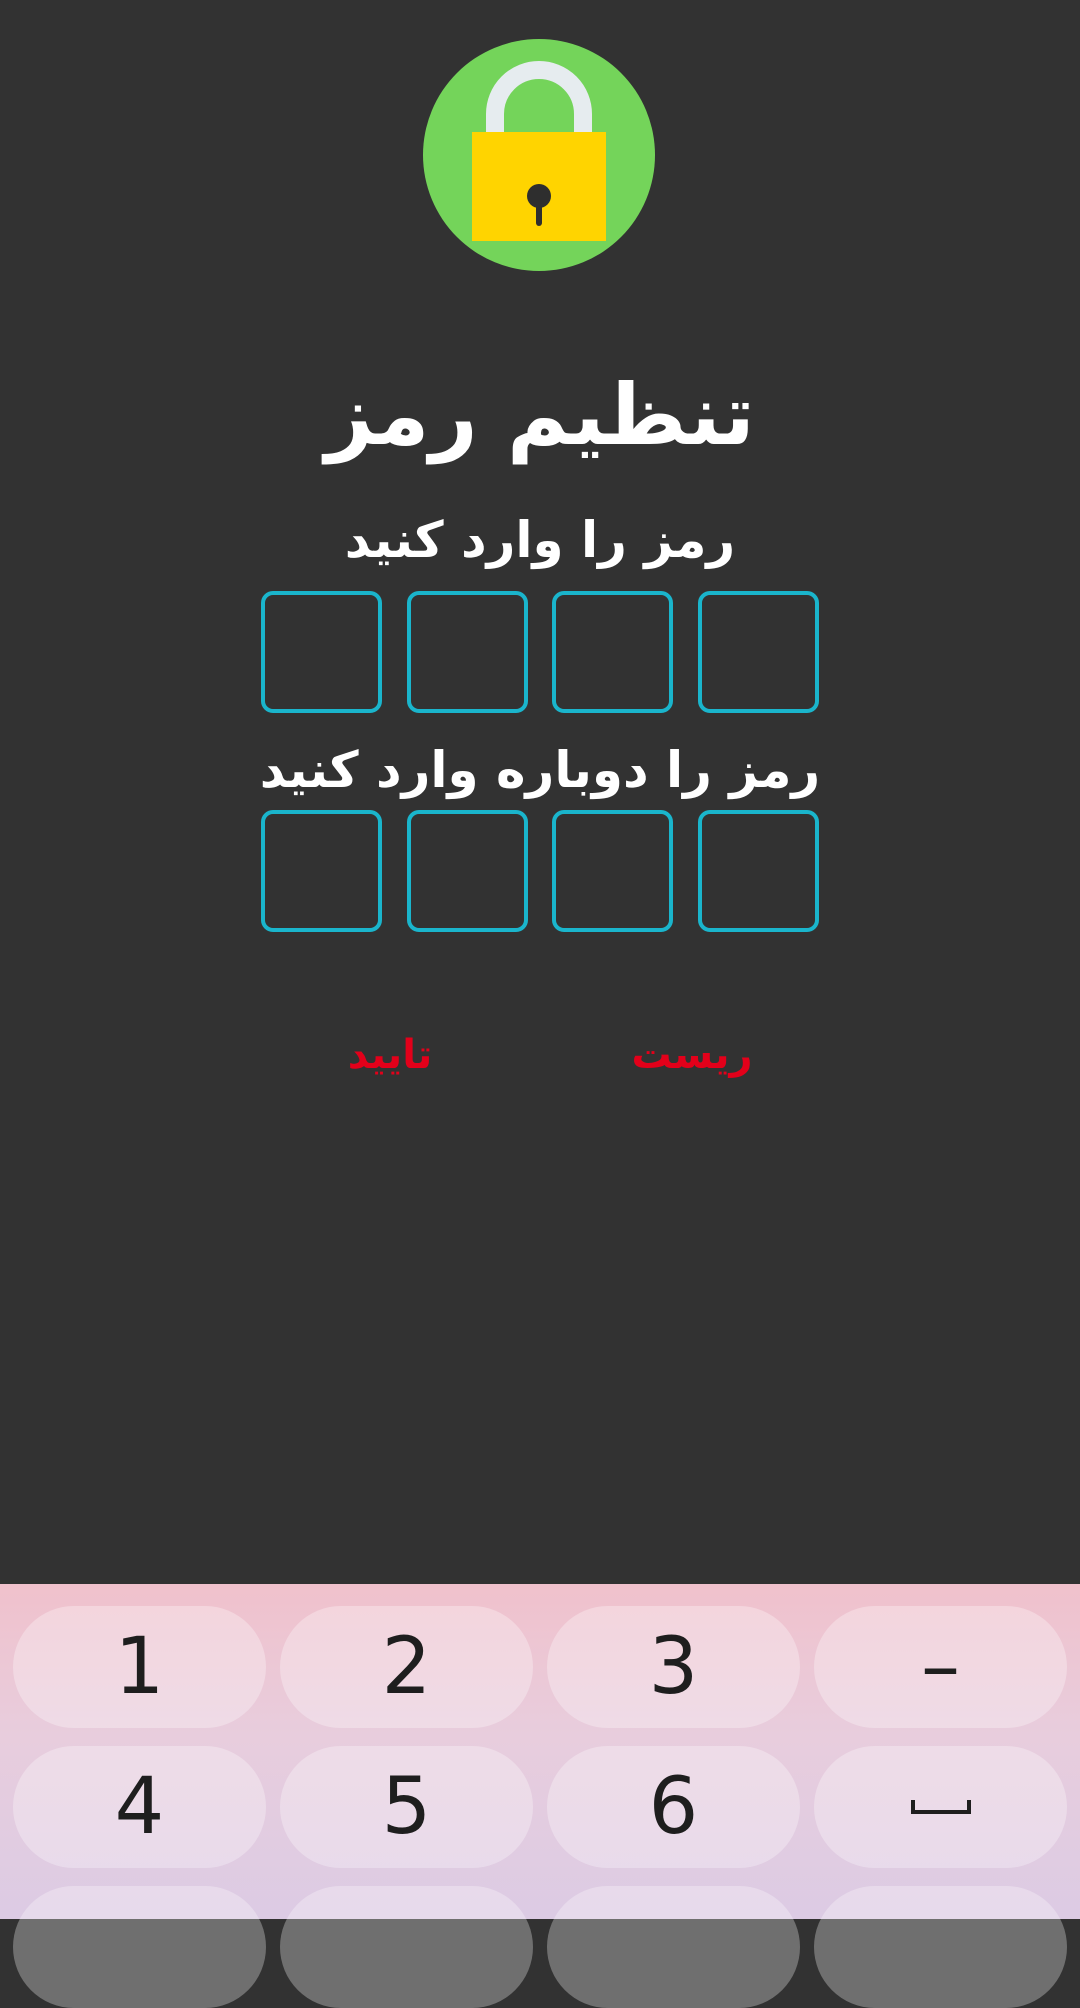  What do you see at coordinates (540, 770) in the screenshot?
I see `reenter-pin-label: رمز را دوباره وارد کنید` at bounding box center [540, 770].